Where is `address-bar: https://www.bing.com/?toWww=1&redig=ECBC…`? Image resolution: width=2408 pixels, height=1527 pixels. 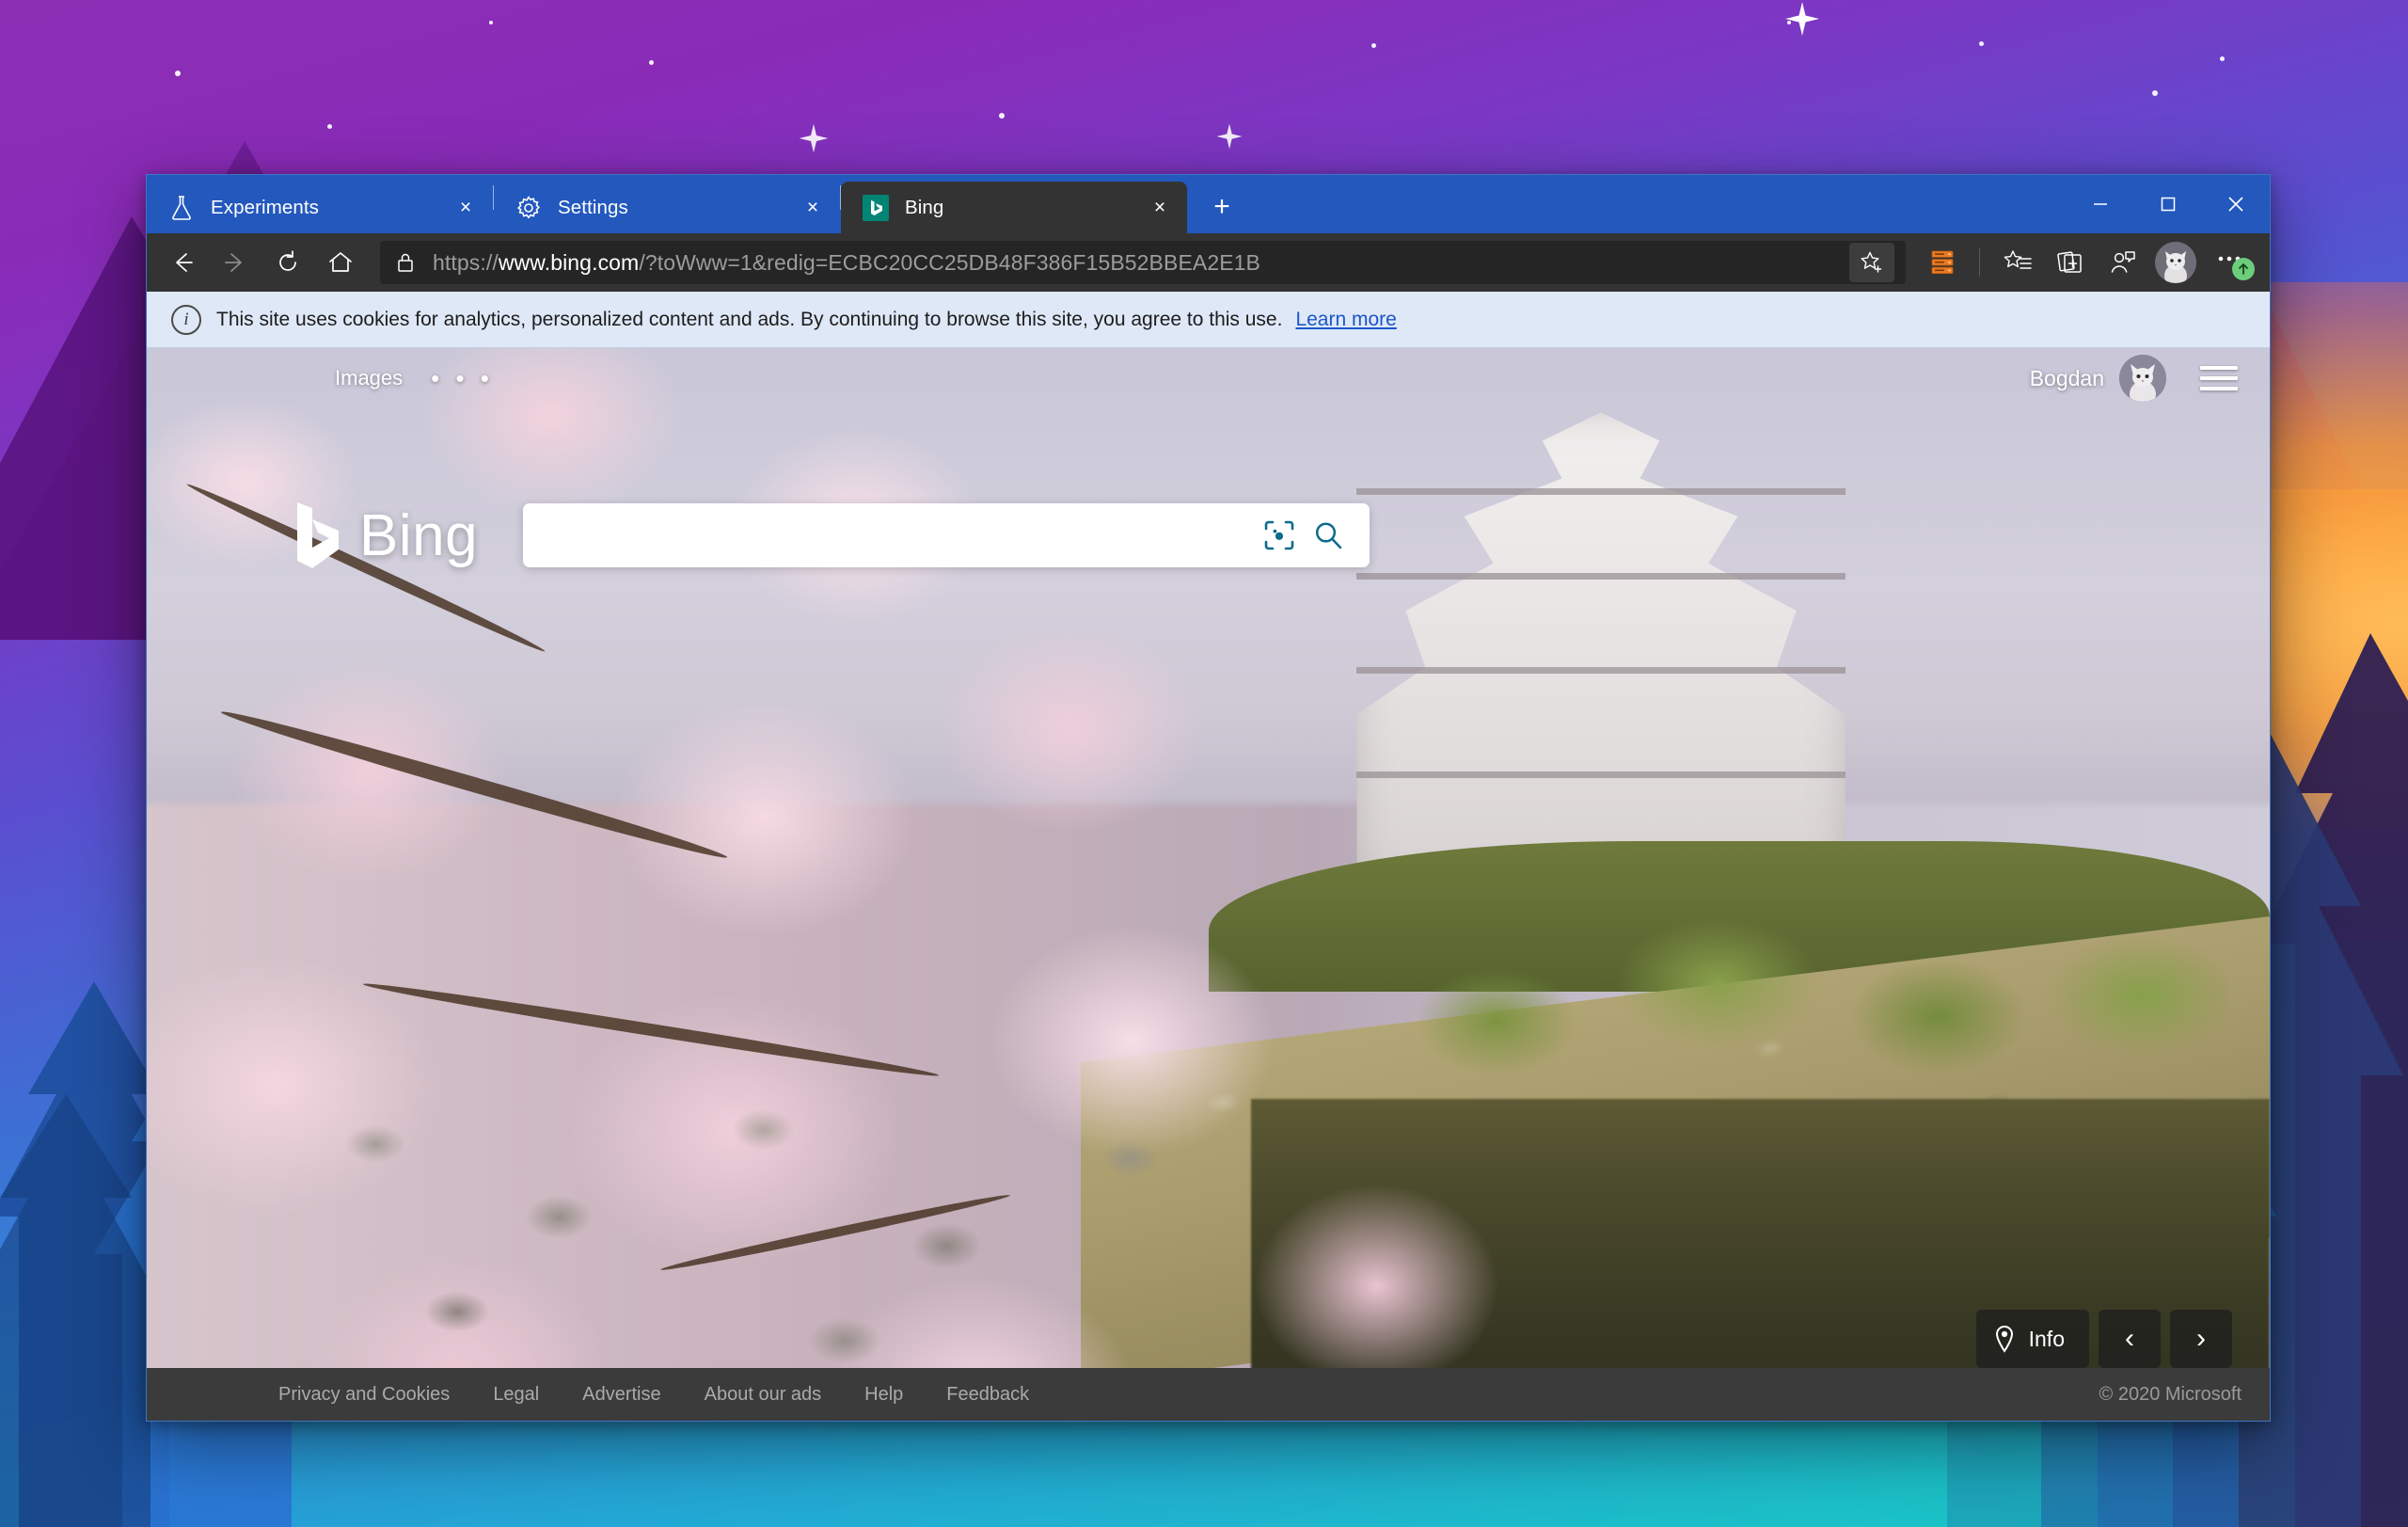
address-bar: https://www.bing.com/?toWww=1&redig=ECBC… is located at coordinates (1143, 262).